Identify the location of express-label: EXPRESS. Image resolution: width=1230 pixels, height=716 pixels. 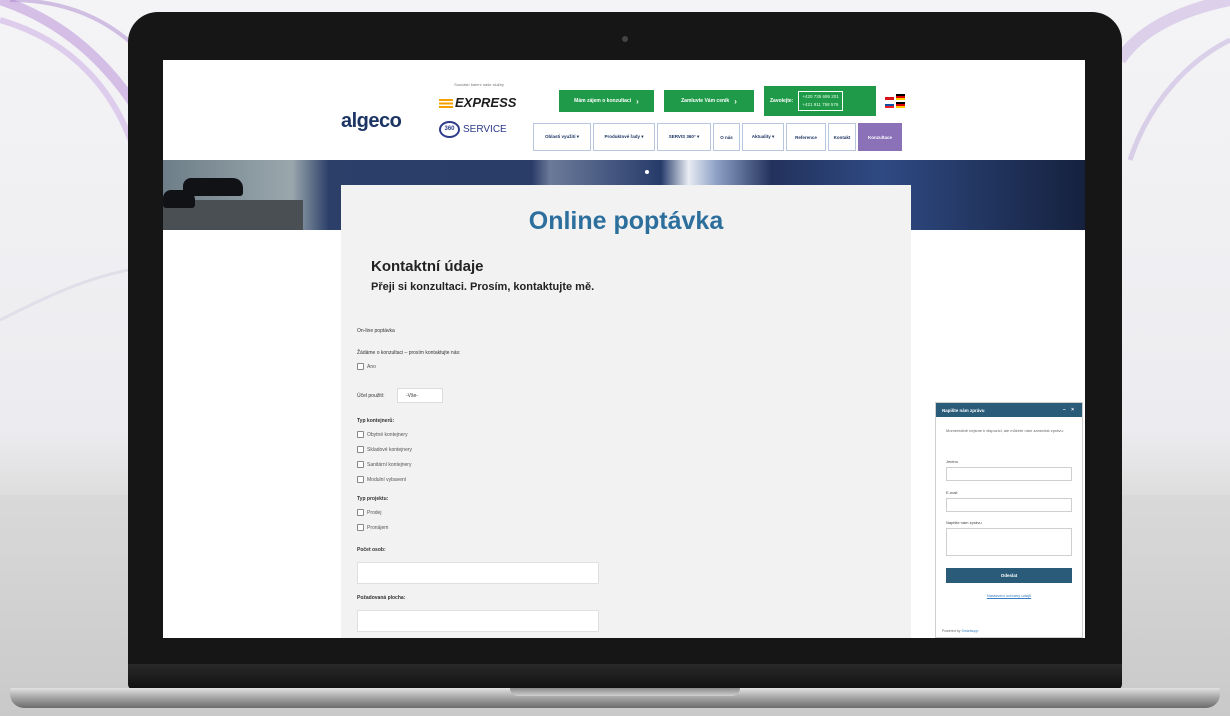
(486, 102).